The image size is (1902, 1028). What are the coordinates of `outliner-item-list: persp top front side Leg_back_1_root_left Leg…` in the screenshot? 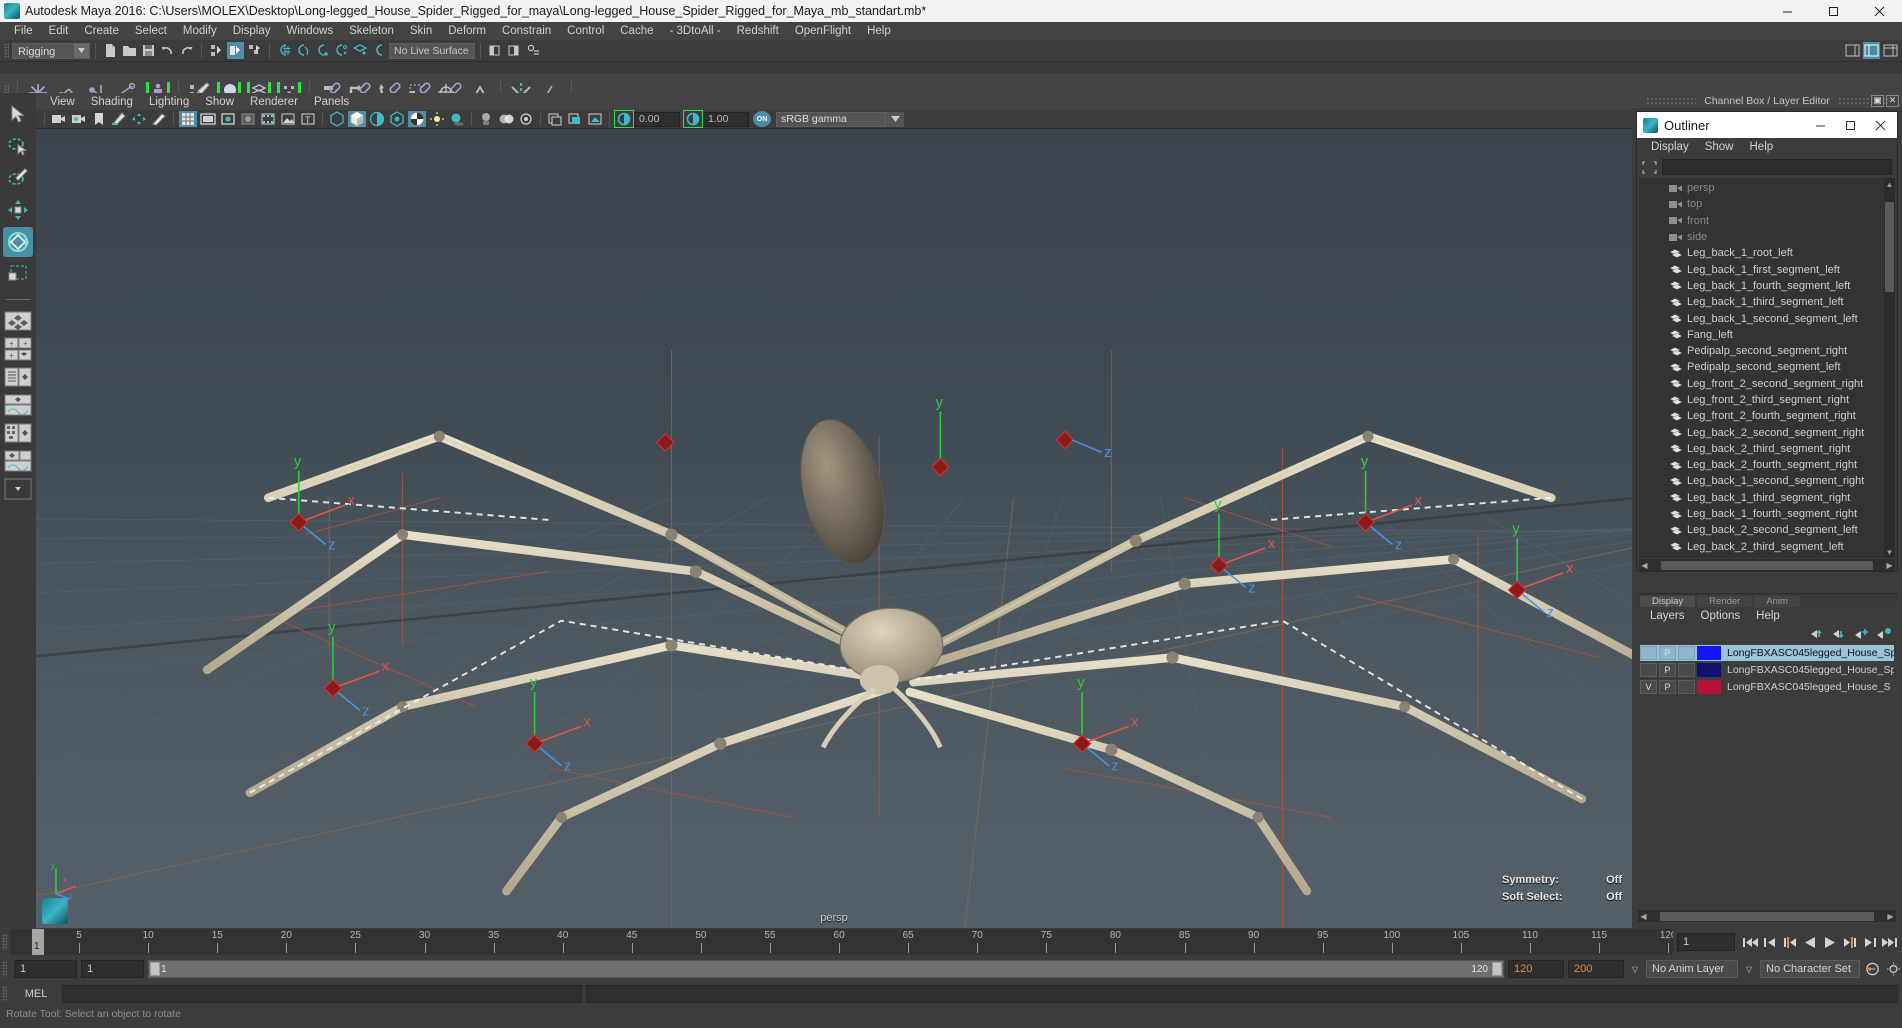 It's located at (1767, 368).